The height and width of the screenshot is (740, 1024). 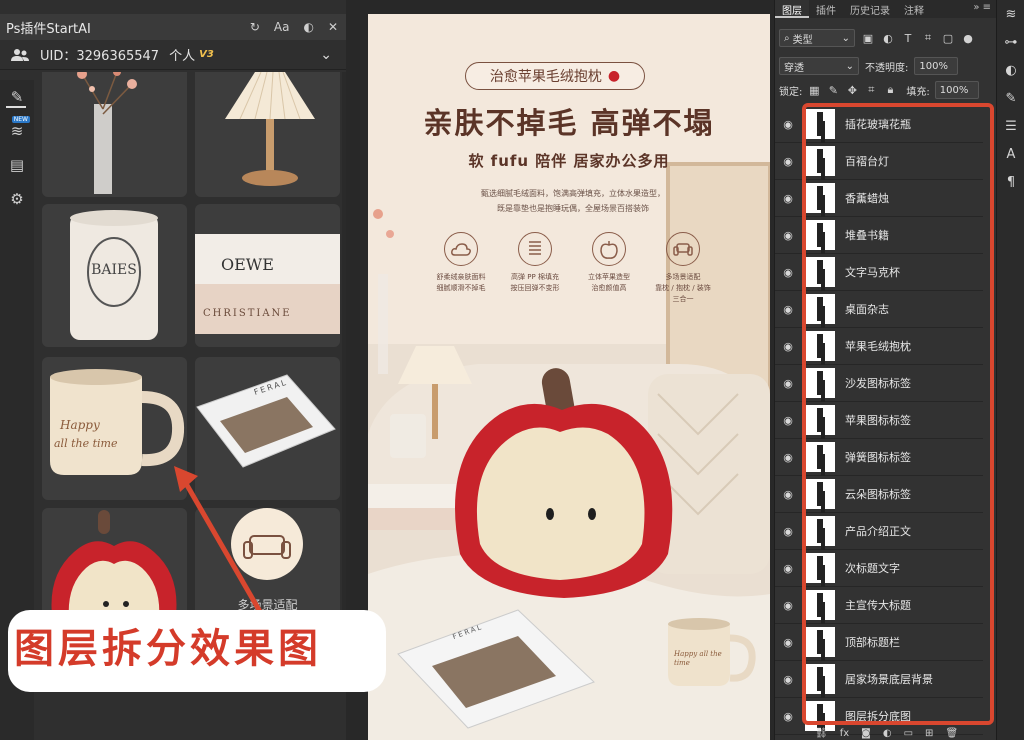 What do you see at coordinates (1010, 14) in the screenshot?
I see `layers-stack-icon: ≋` at bounding box center [1010, 14].